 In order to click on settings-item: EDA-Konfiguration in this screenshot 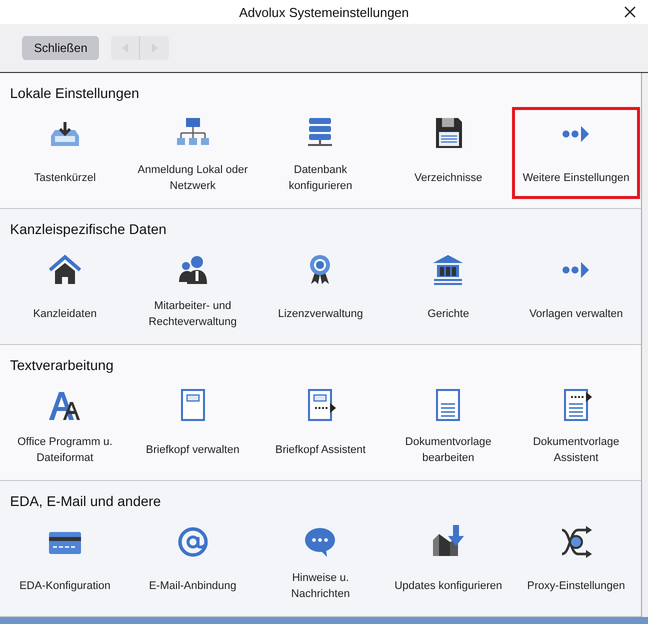, I will do `click(65, 561)`.